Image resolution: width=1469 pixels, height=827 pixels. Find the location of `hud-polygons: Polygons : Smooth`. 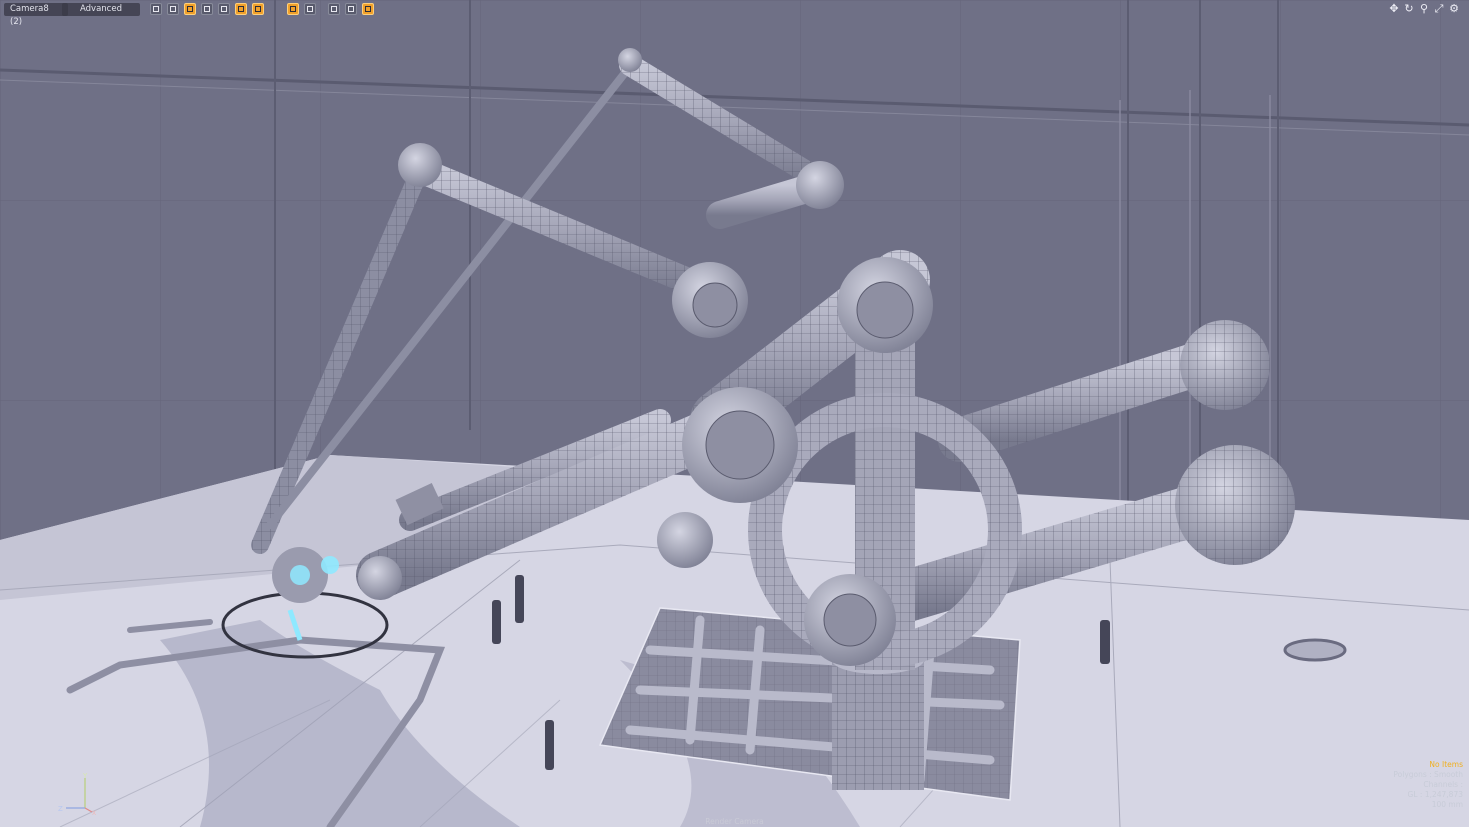

hud-polygons: Polygons : Smooth is located at coordinates (1428, 774).